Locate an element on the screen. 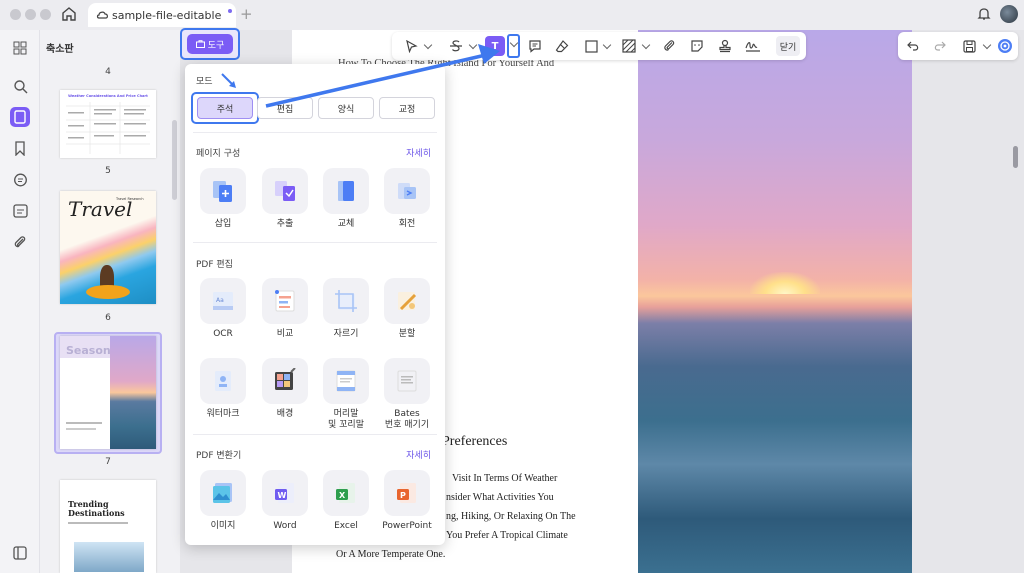 The height and width of the screenshot is (573, 1024). table-preview is located at coordinates (108, 128).